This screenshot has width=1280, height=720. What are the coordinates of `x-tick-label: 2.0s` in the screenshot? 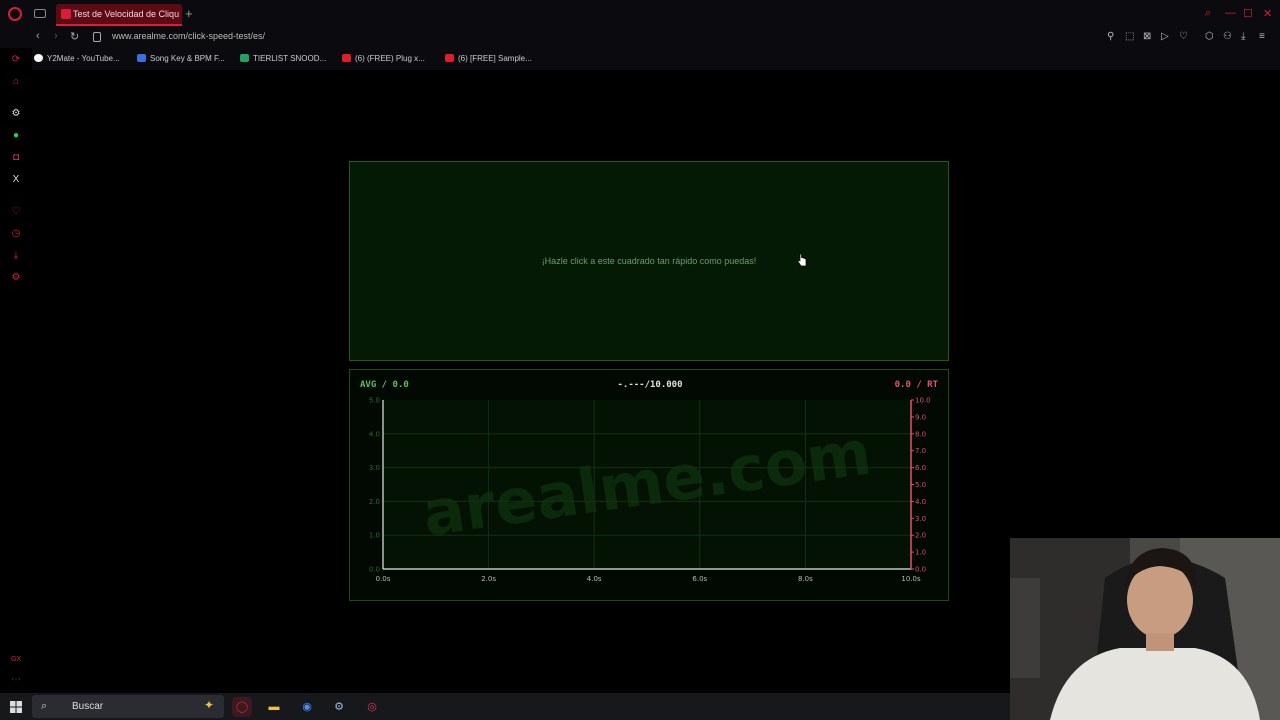 It's located at (488, 579).